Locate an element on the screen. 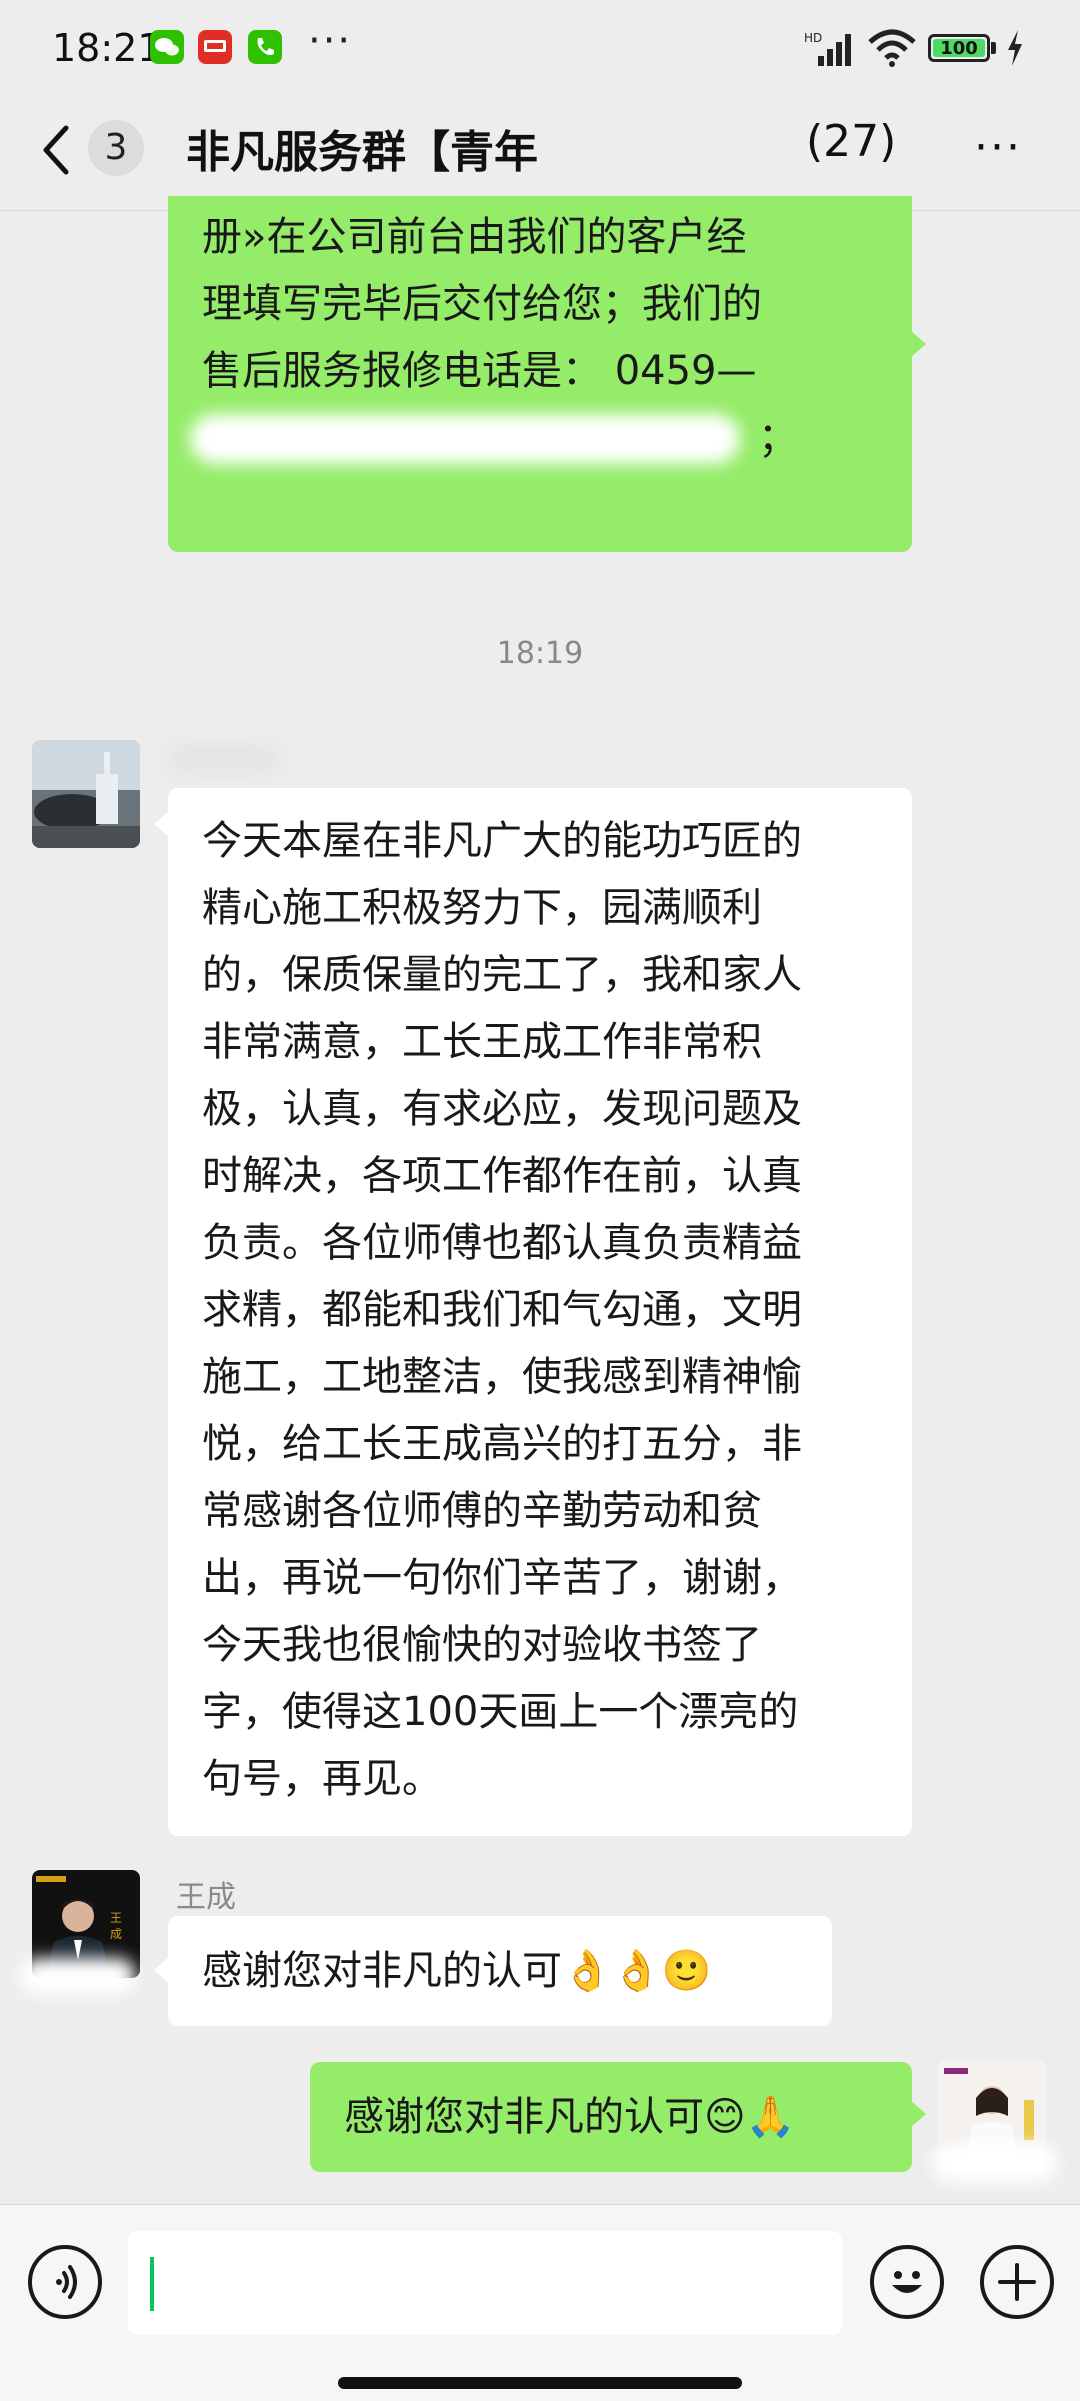  message-line: 售后服务报修电话是： 0459— is located at coordinates (479, 371).